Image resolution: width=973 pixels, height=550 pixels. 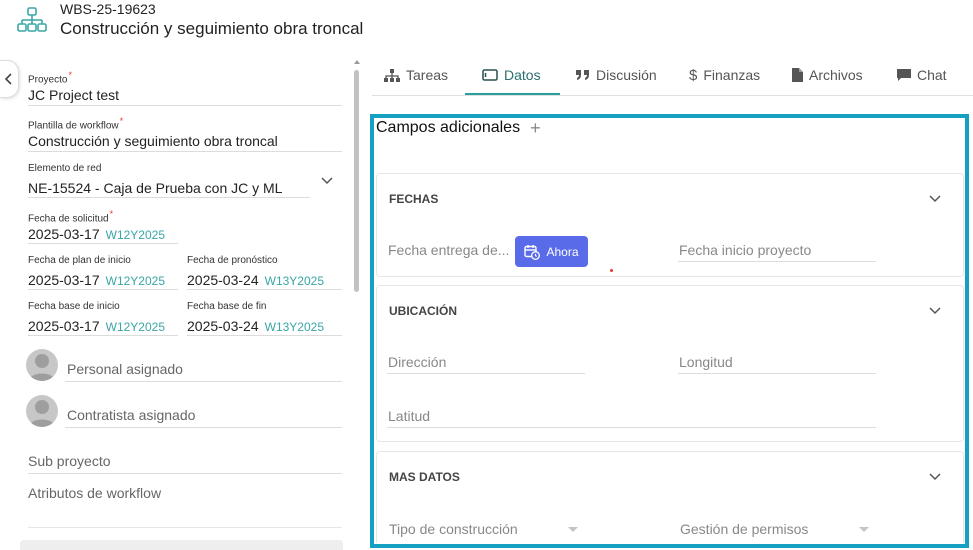 I want to click on pronostico-label: Fecha de pronóstico, so click(x=232, y=260).